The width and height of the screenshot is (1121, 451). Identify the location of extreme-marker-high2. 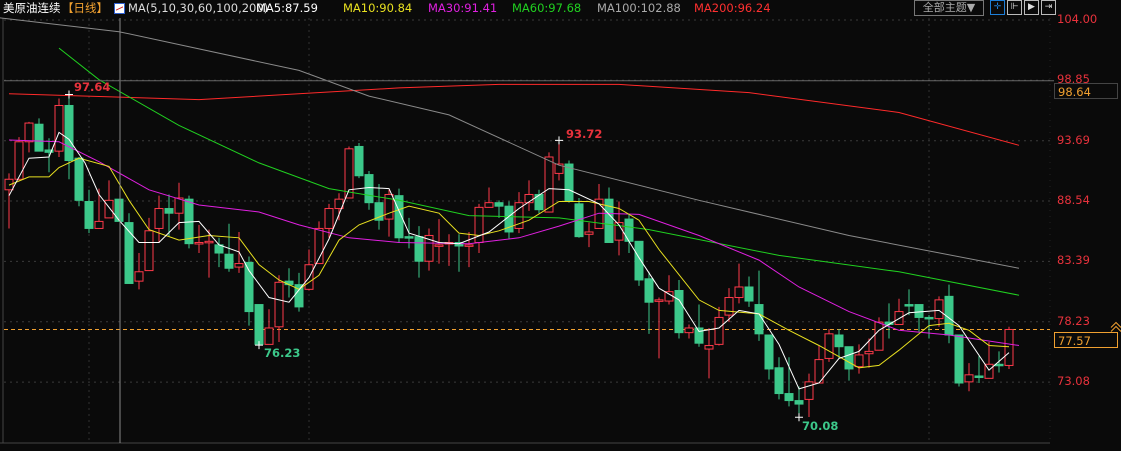
(559, 140).